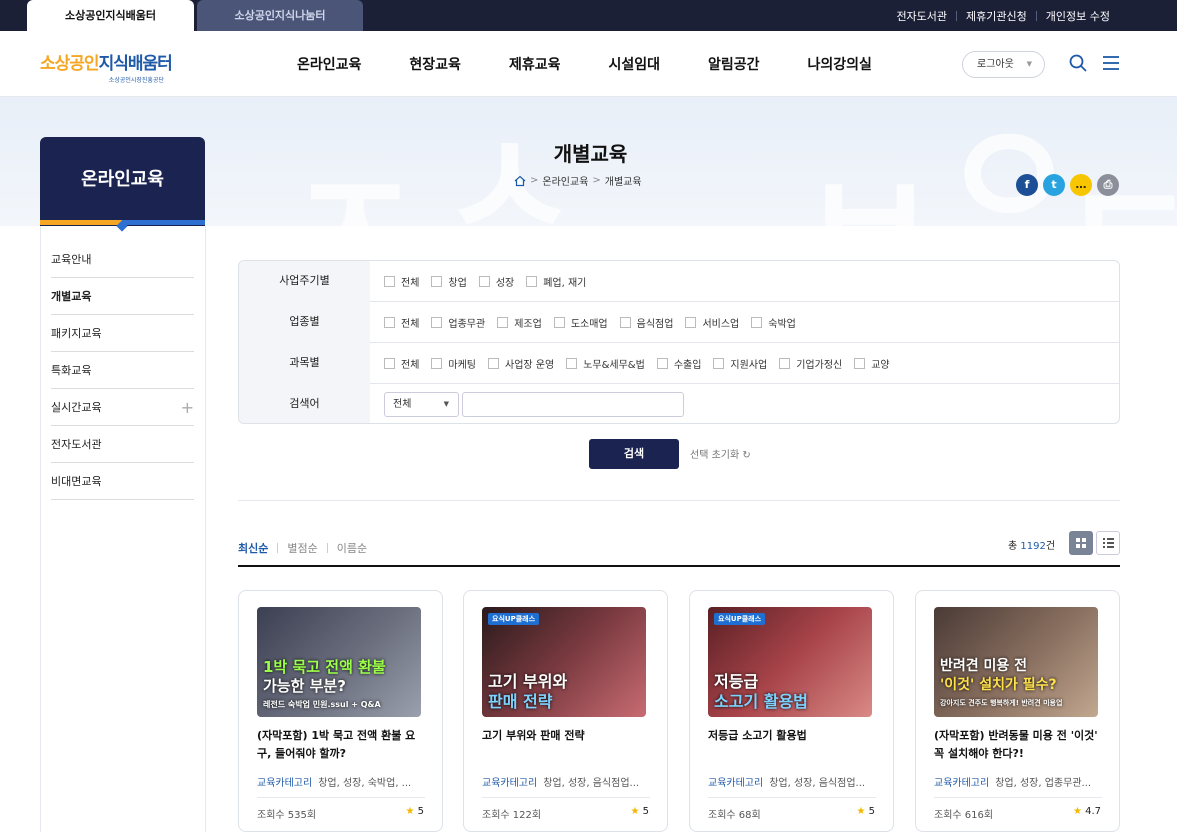 This screenshot has width=1177, height=832. Describe the element at coordinates (76, 407) in the screenshot. I see `sidenav-item-label: 실시간교육` at that location.